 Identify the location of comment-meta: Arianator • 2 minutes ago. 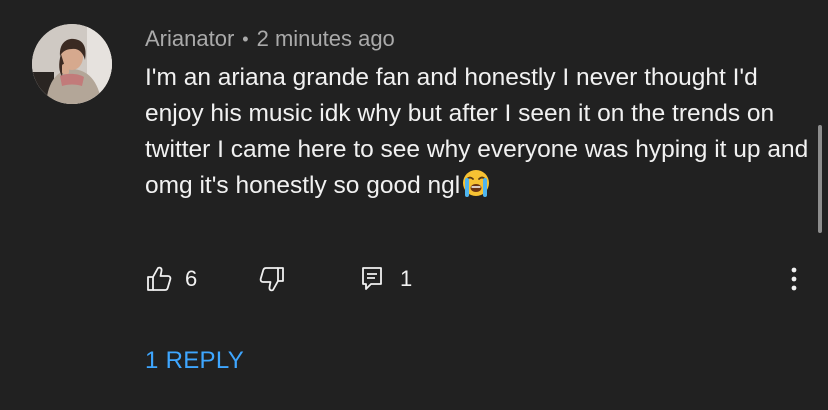
(270, 39).